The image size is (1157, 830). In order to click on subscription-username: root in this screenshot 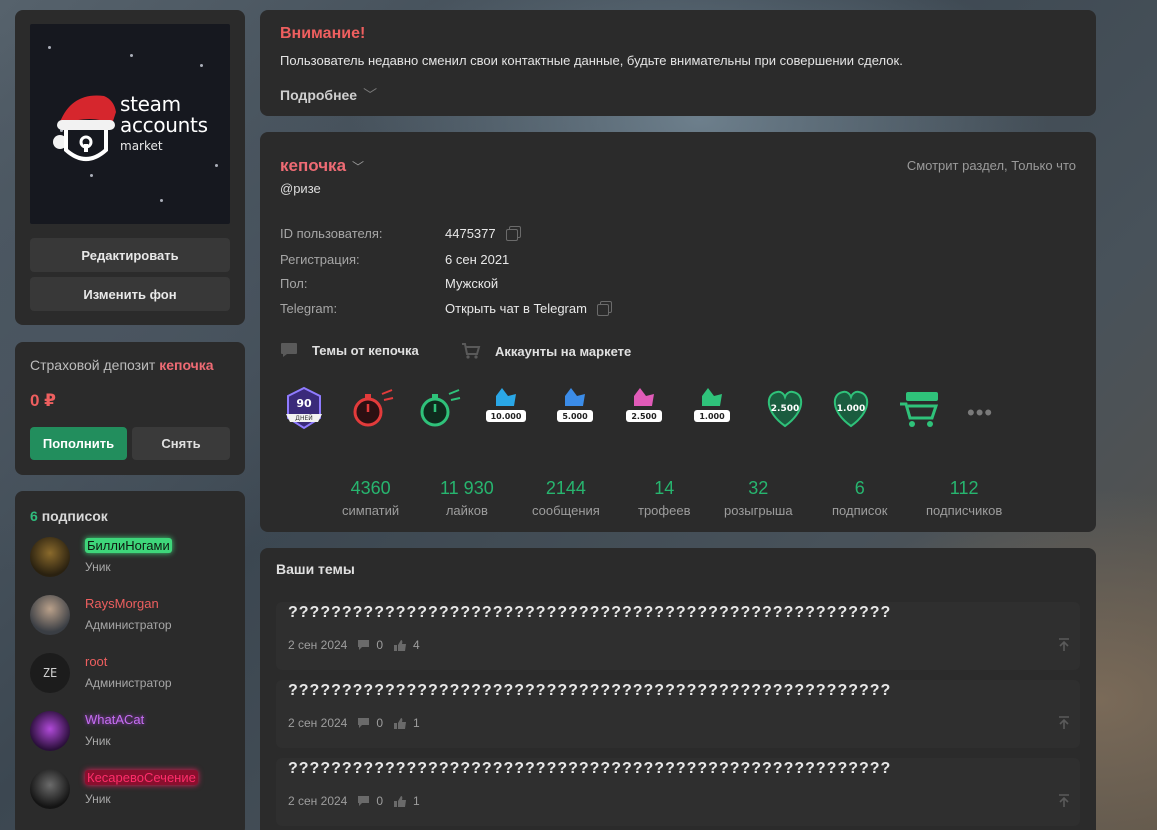, I will do `click(96, 661)`.